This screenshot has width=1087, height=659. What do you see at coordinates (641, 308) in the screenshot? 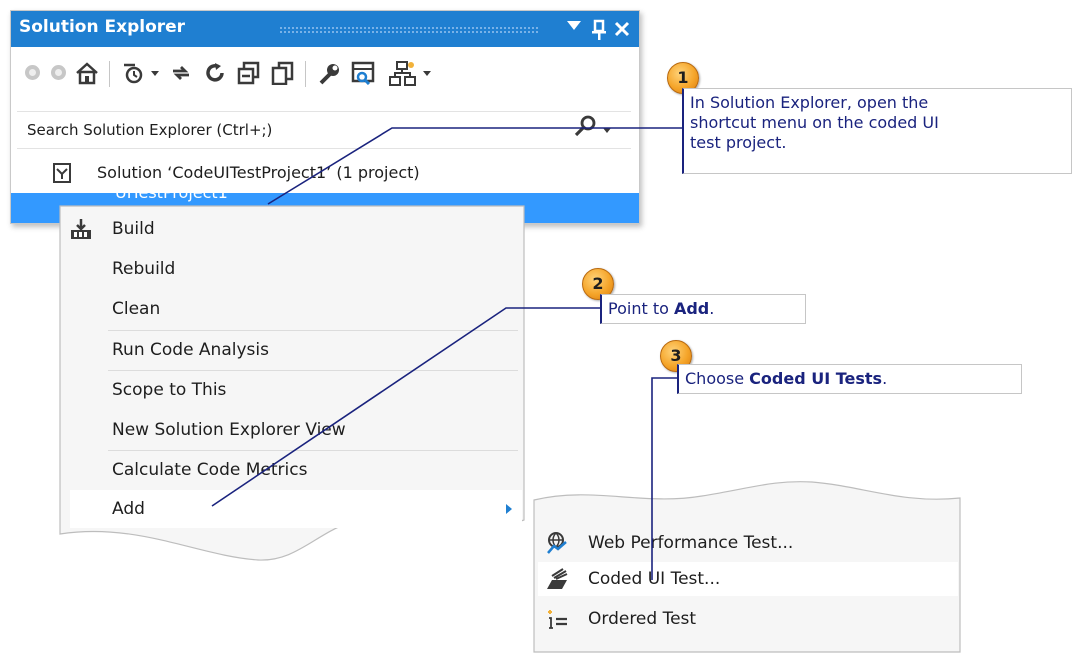
I see `callout-2-prefix: Point to` at bounding box center [641, 308].